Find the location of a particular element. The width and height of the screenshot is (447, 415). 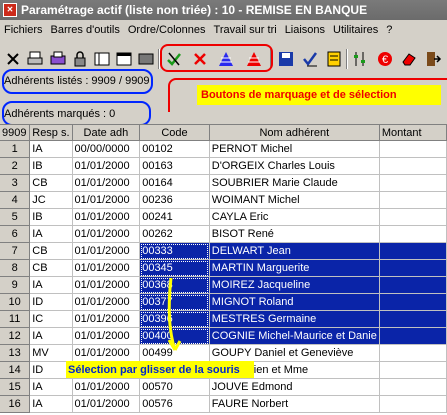

book-icon is located at coordinates (102, 59).